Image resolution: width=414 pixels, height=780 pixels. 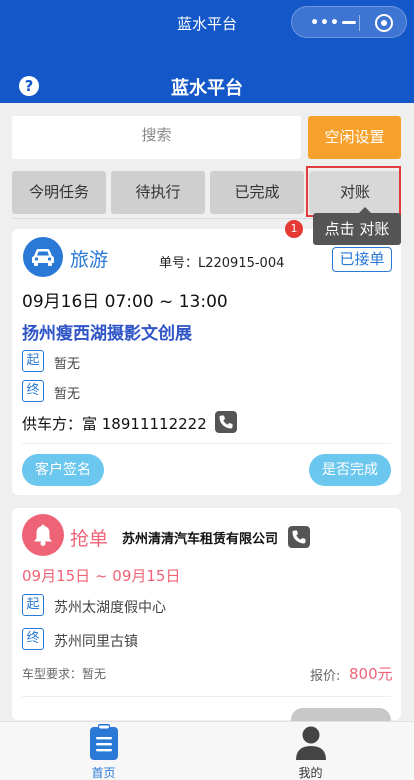 I want to click on end-location: 苏州同里古镇, so click(x=96, y=642).